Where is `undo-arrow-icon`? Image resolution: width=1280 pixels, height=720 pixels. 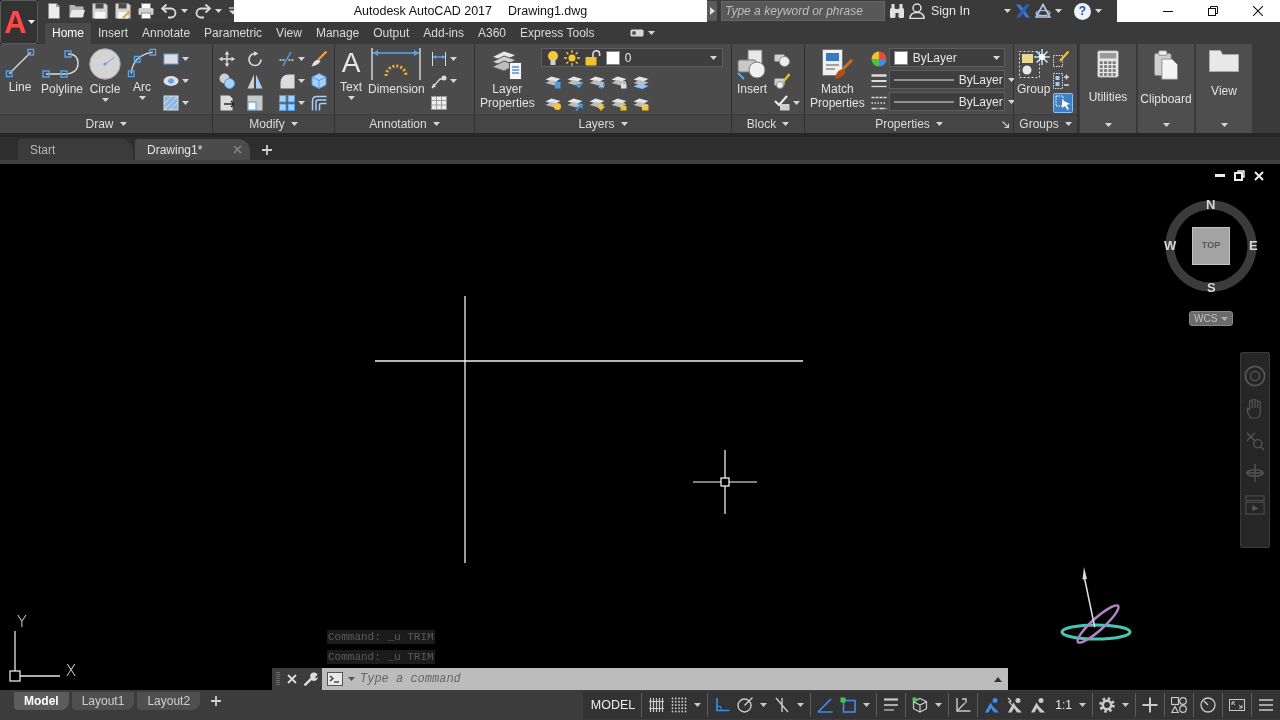
undo-arrow-icon is located at coordinates (169, 11).